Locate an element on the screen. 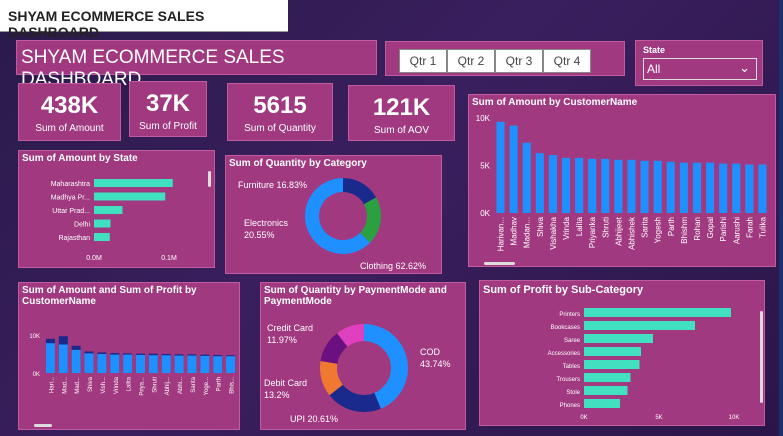  y-tick-label: 0K is located at coordinates (485, 213).